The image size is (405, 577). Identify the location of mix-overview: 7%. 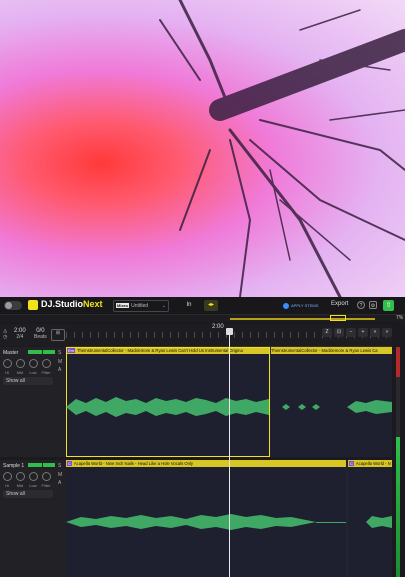
(202, 318).